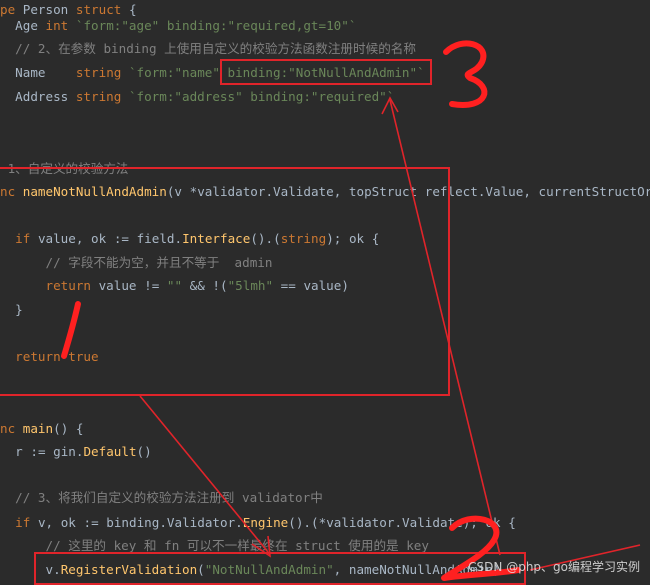 The image size is (650, 585). I want to click on code-token: // 2、在参数 binding 上使用自定义的校验方法函数注册时候的名称, so click(208, 48).